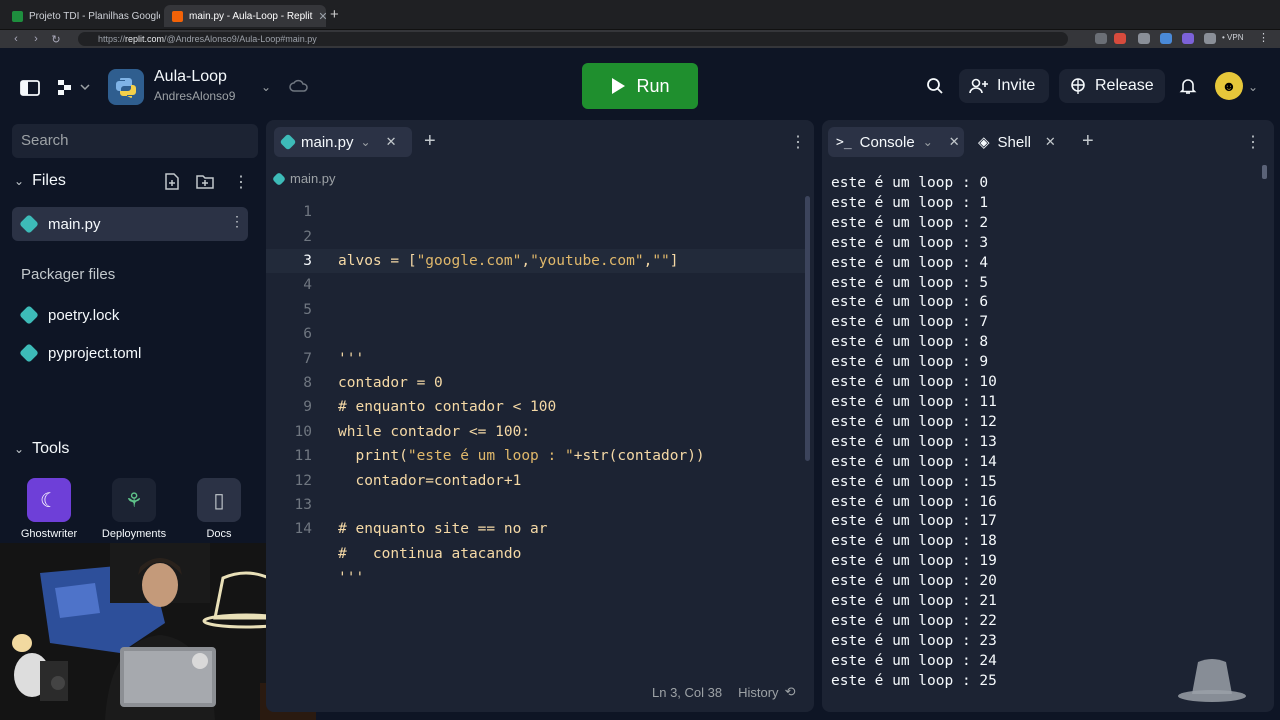  What do you see at coordinates (313, 178) in the screenshot?
I see `breadcrumb-file: main.py` at bounding box center [313, 178].